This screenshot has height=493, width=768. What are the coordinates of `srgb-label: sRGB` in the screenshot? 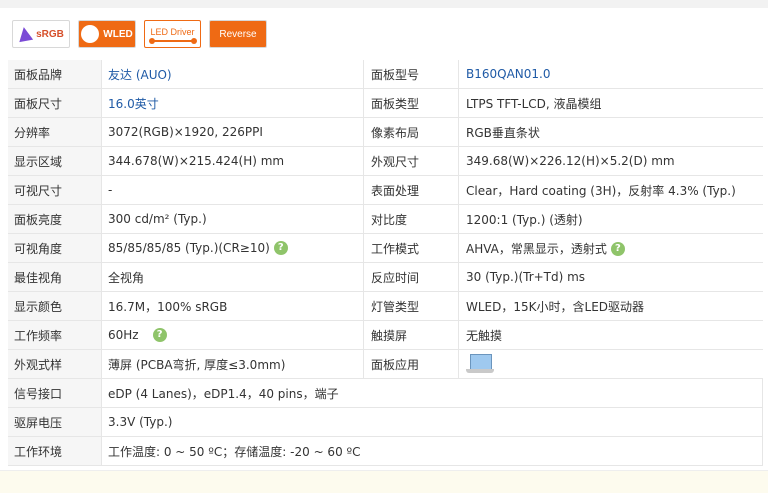 It's located at (50, 34).